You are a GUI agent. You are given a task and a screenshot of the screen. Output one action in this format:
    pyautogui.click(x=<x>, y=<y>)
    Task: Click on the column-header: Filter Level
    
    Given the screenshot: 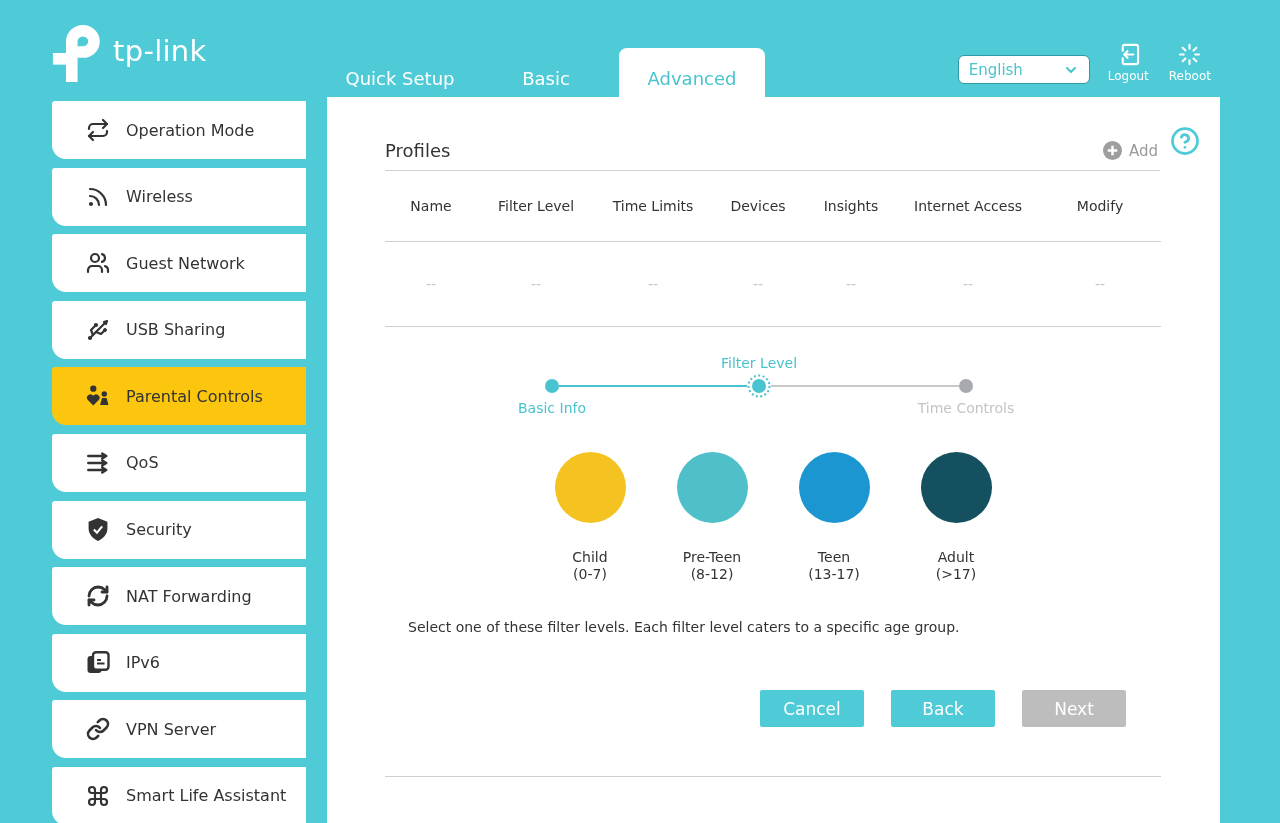 What is the action you would take?
    pyautogui.click(x=536, y=206)
    